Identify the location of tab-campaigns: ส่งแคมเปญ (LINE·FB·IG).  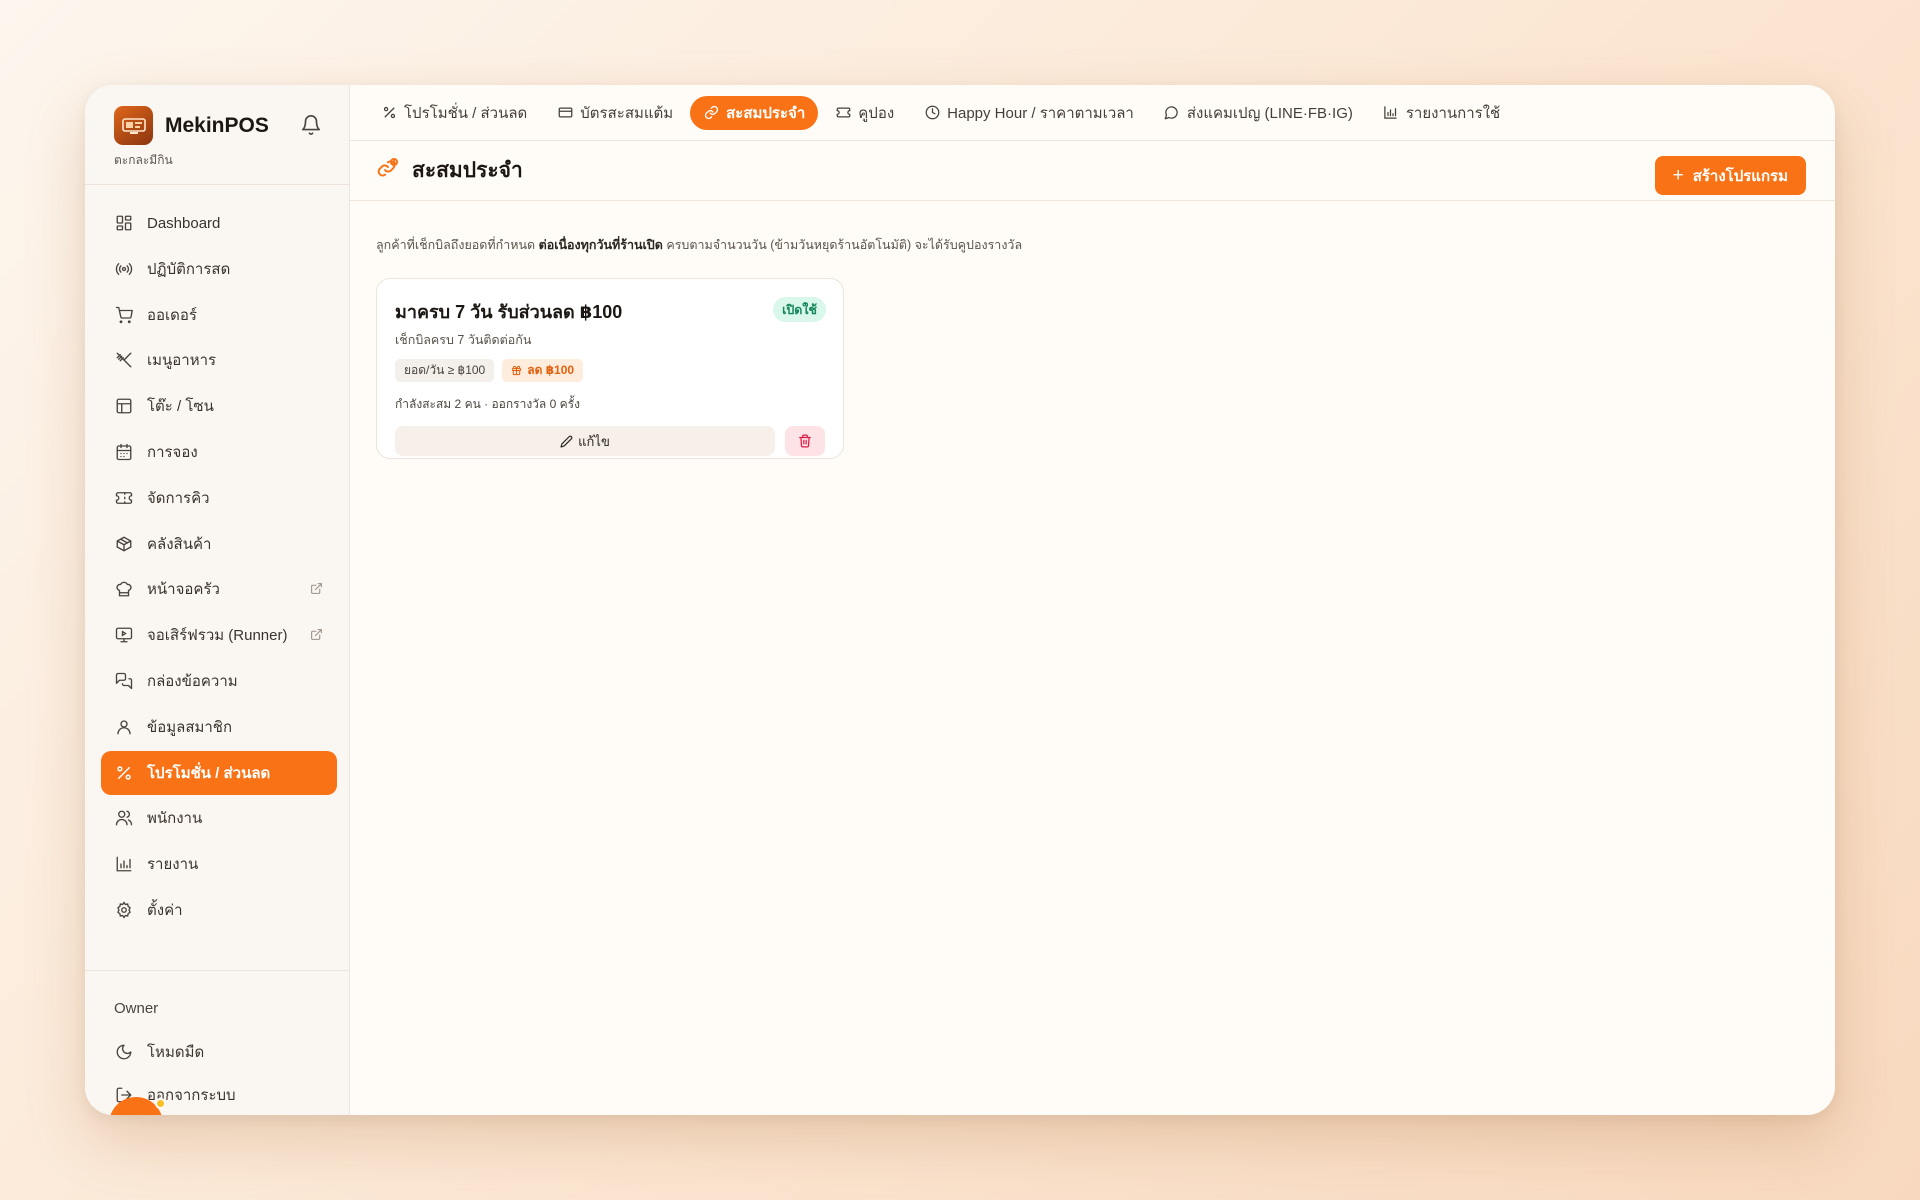
(1258, 113).